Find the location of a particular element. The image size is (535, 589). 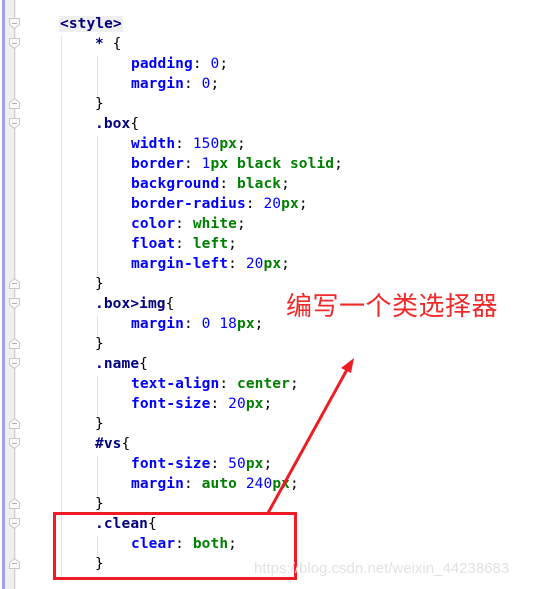

annotation-label: 编写一个类选择器 is located at coordinates (392, 307).